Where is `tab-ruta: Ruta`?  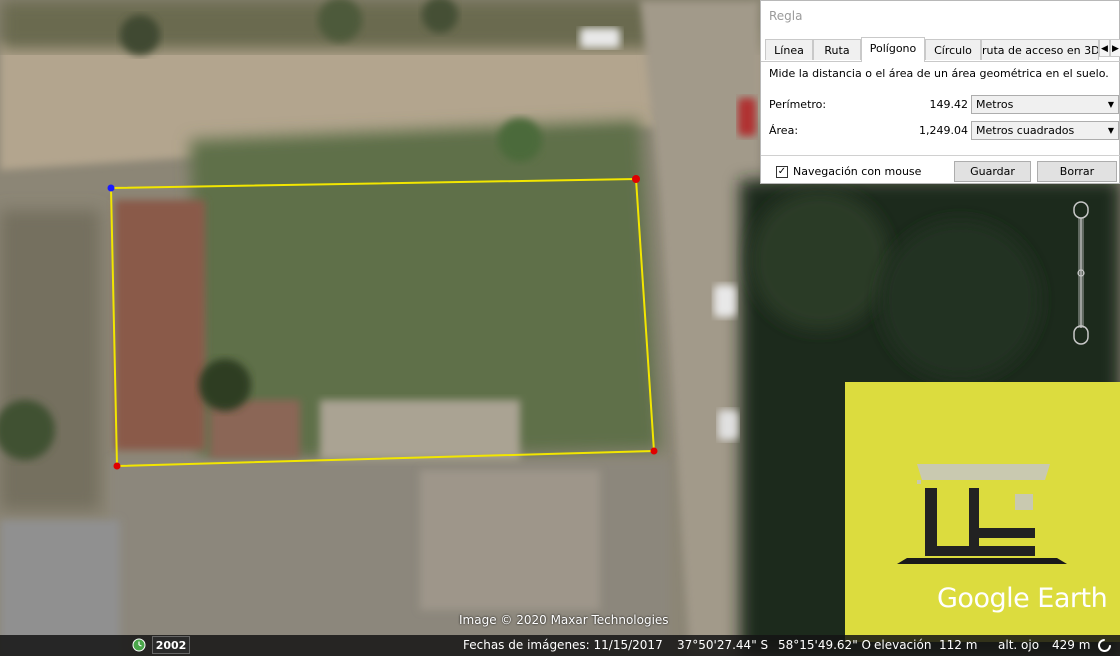
tab-ruta: Ruta is located at coordinates (837, 49).